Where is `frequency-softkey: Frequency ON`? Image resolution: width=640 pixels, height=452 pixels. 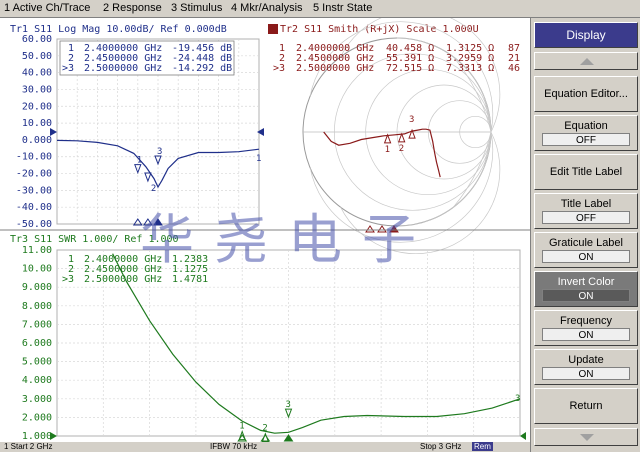
frequency-softkey: Frequency ON is located at coordinates (586, 328).